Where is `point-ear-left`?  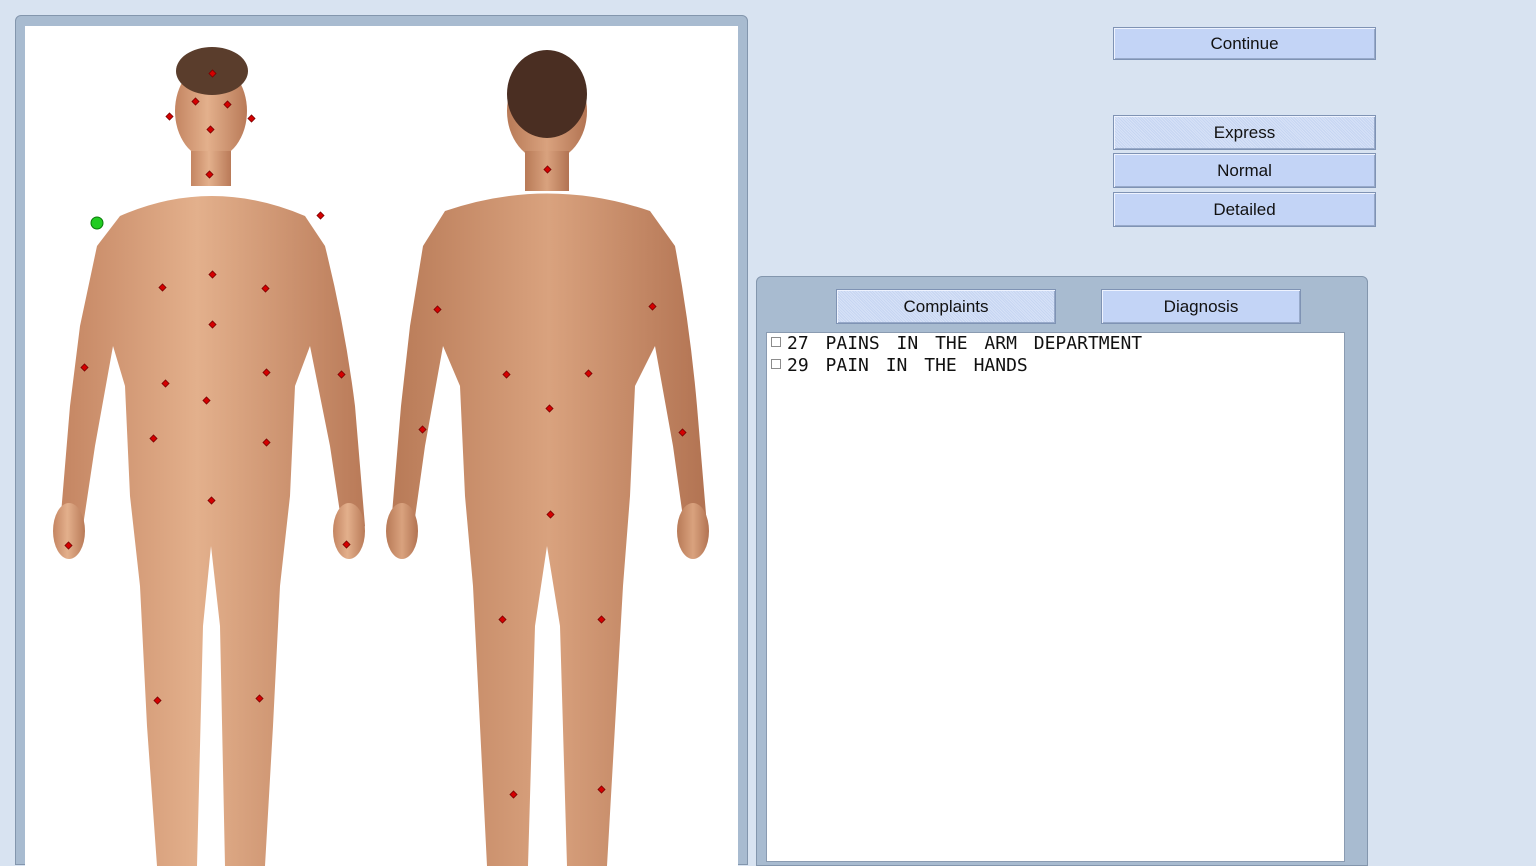 point-ear-left is located at coordinates (169, 116).